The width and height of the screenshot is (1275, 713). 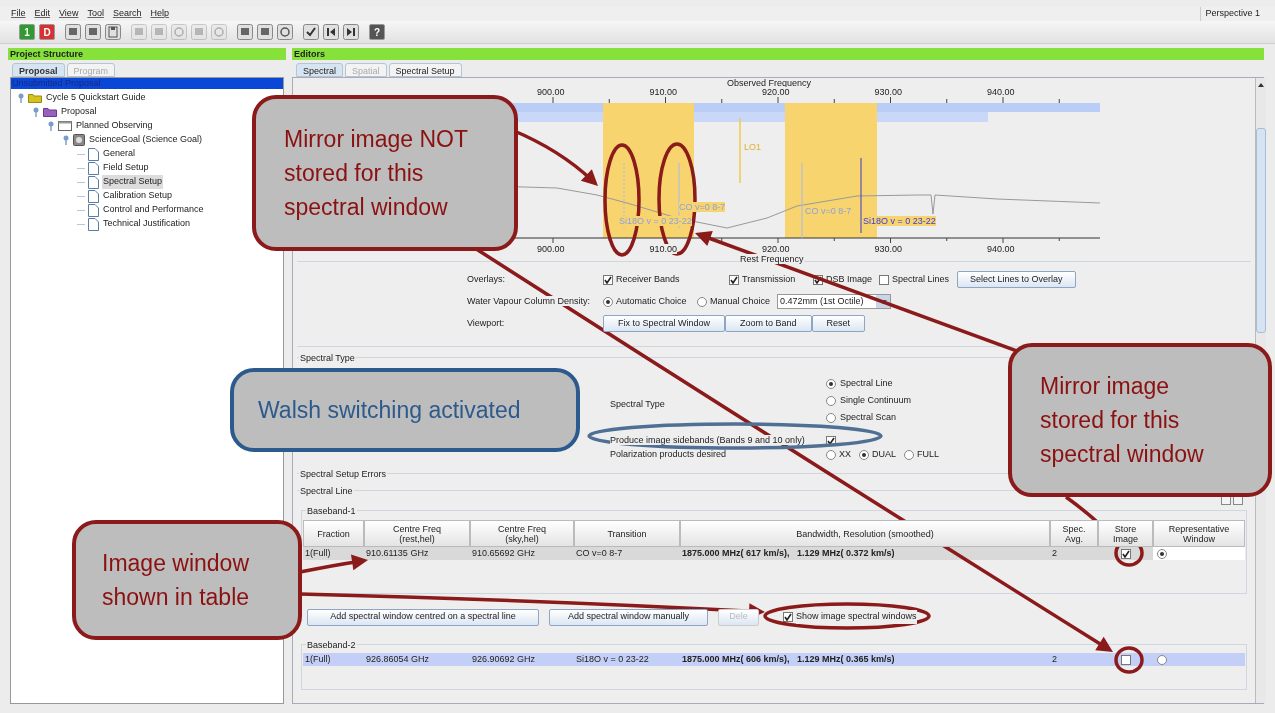 I want to click on window-controls-icon, so click(x=1232, y=500).